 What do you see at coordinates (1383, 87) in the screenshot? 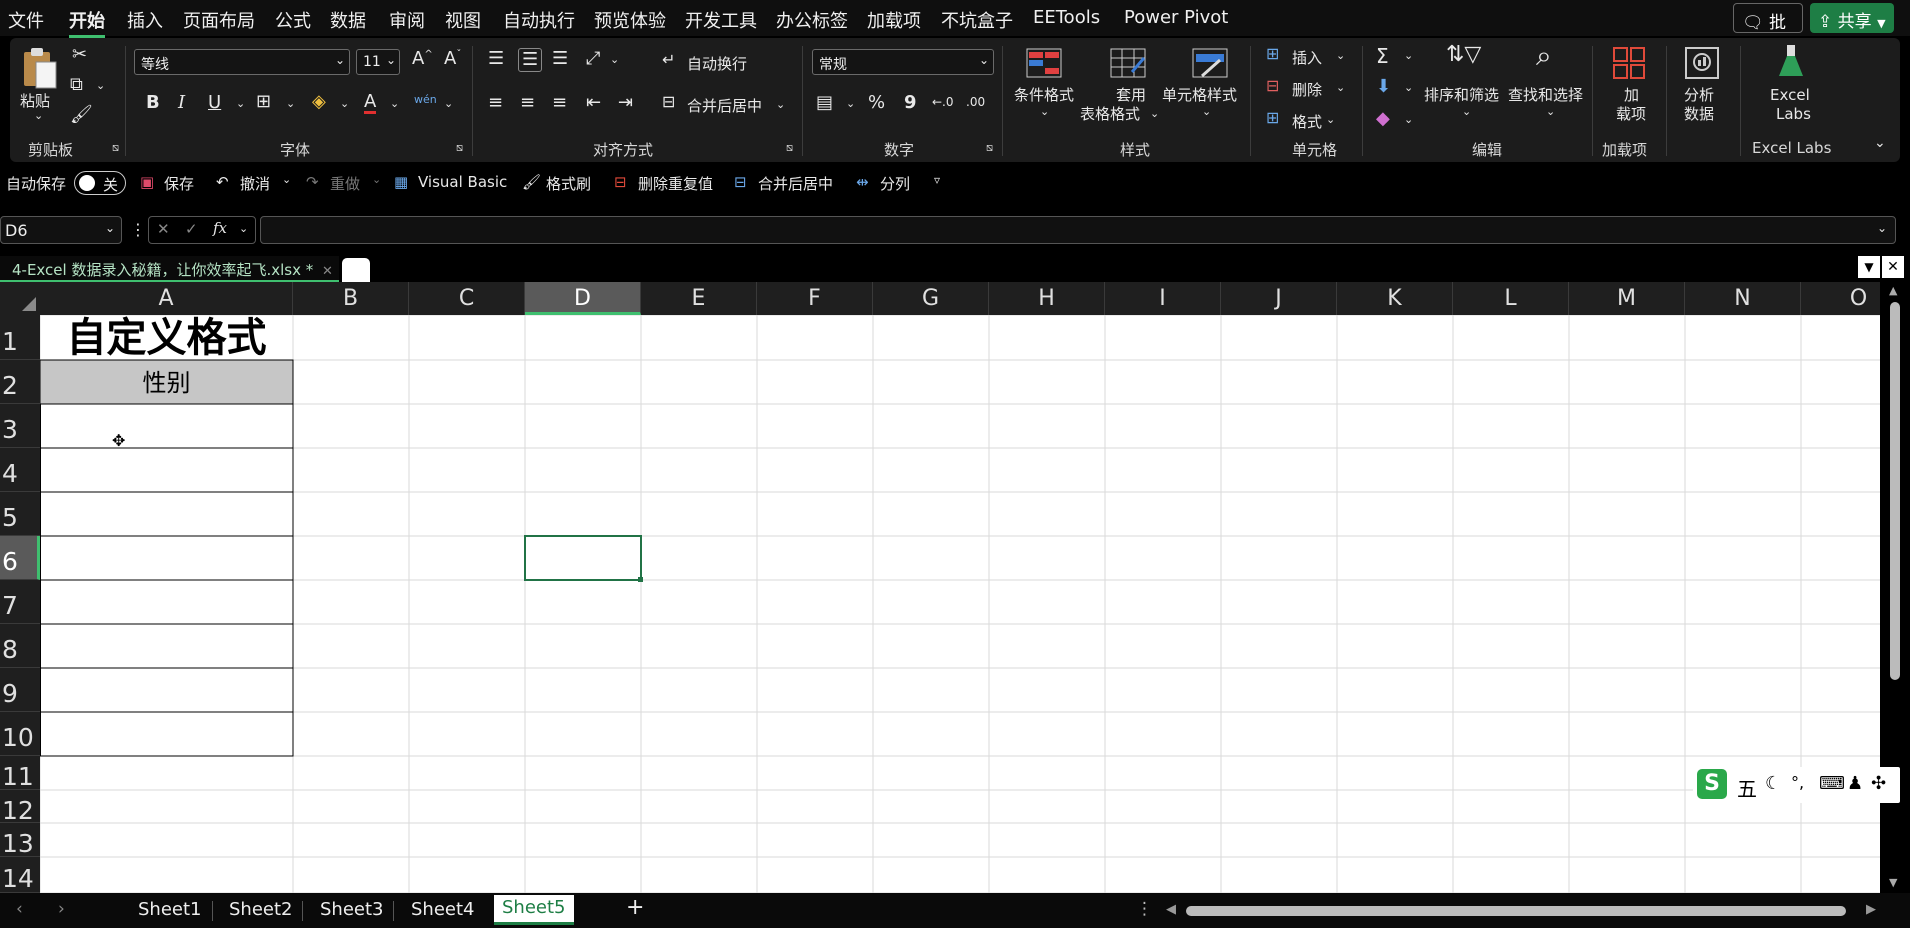
I see `fill-icon: ⬇` at bounding box center [1383, 87].